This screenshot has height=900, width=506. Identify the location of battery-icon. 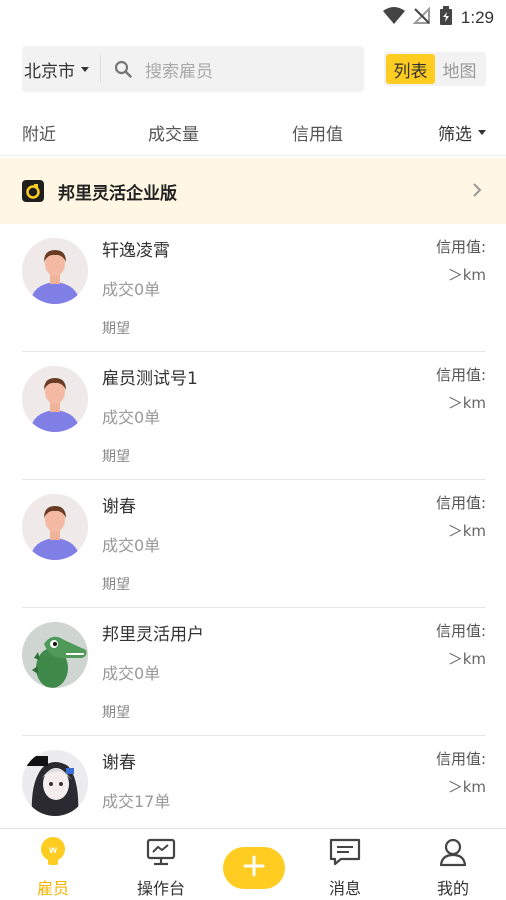
(446, 18).